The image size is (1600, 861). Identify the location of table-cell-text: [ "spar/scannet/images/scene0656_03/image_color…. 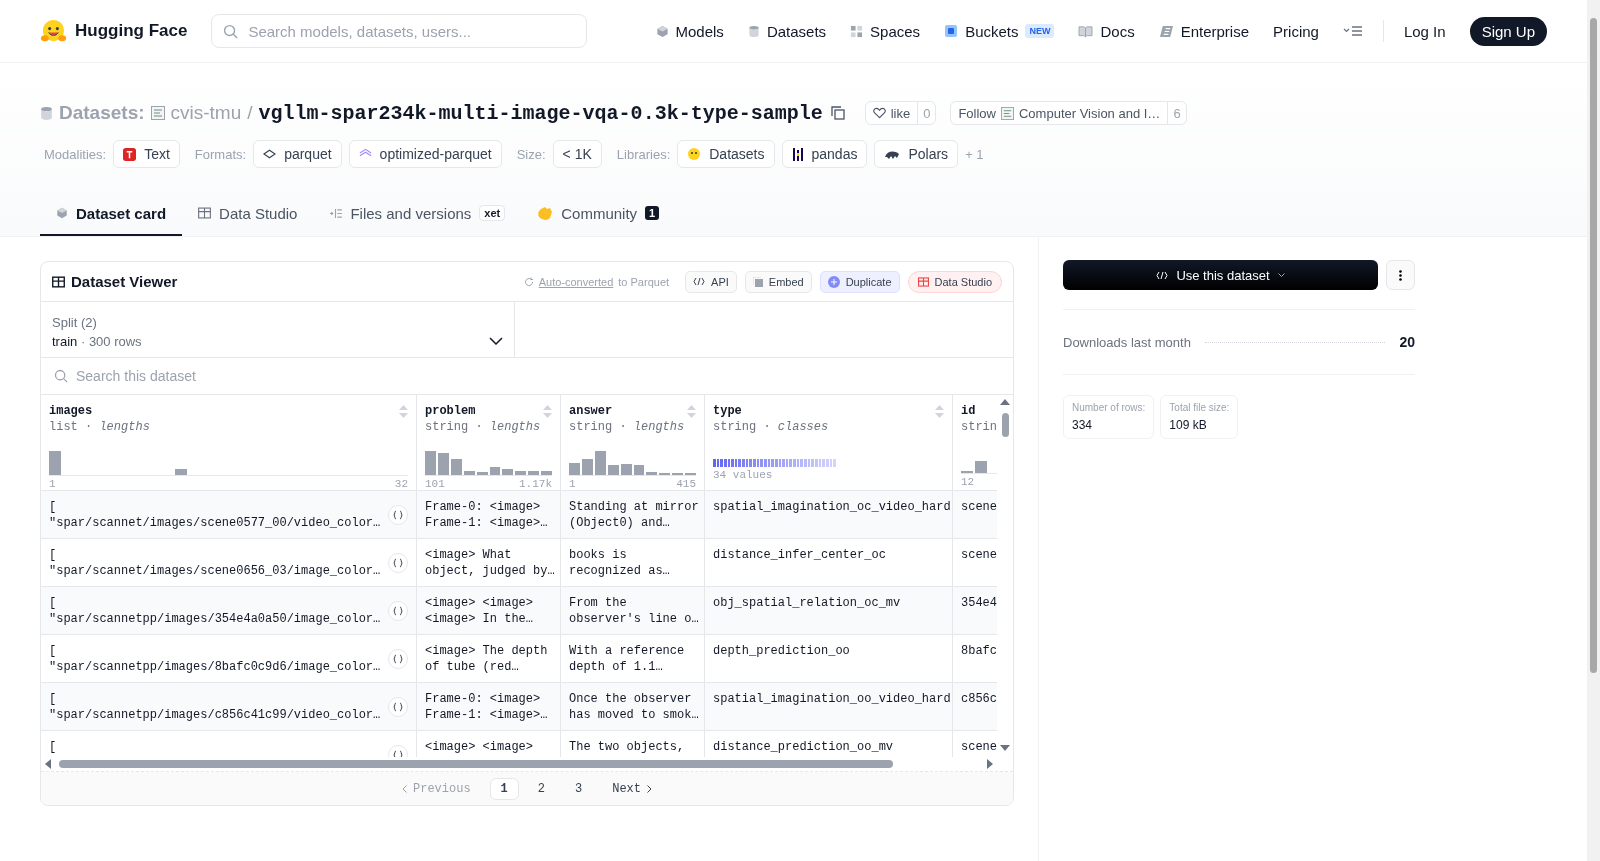
(215, 563).